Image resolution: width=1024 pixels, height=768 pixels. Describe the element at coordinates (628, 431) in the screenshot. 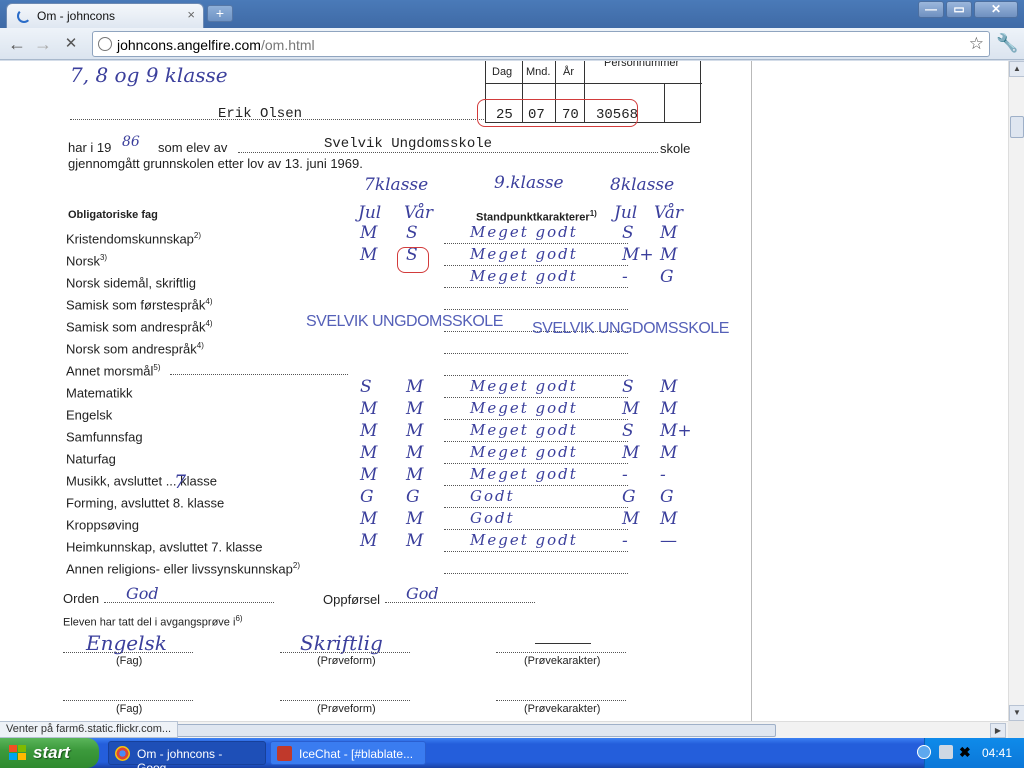

I see `grade-8-jul: S` at that location.